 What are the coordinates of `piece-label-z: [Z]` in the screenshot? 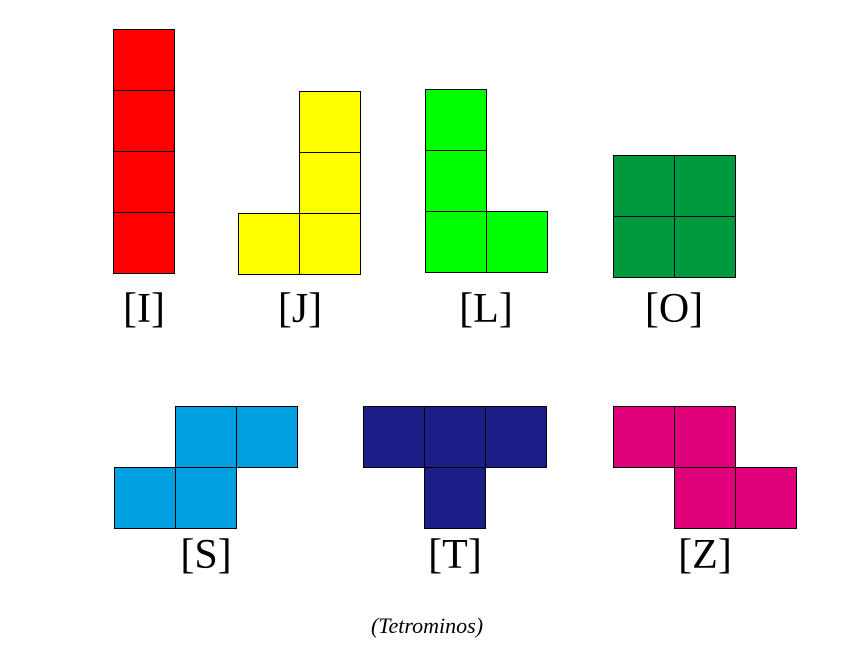 It's located at (705, 555).